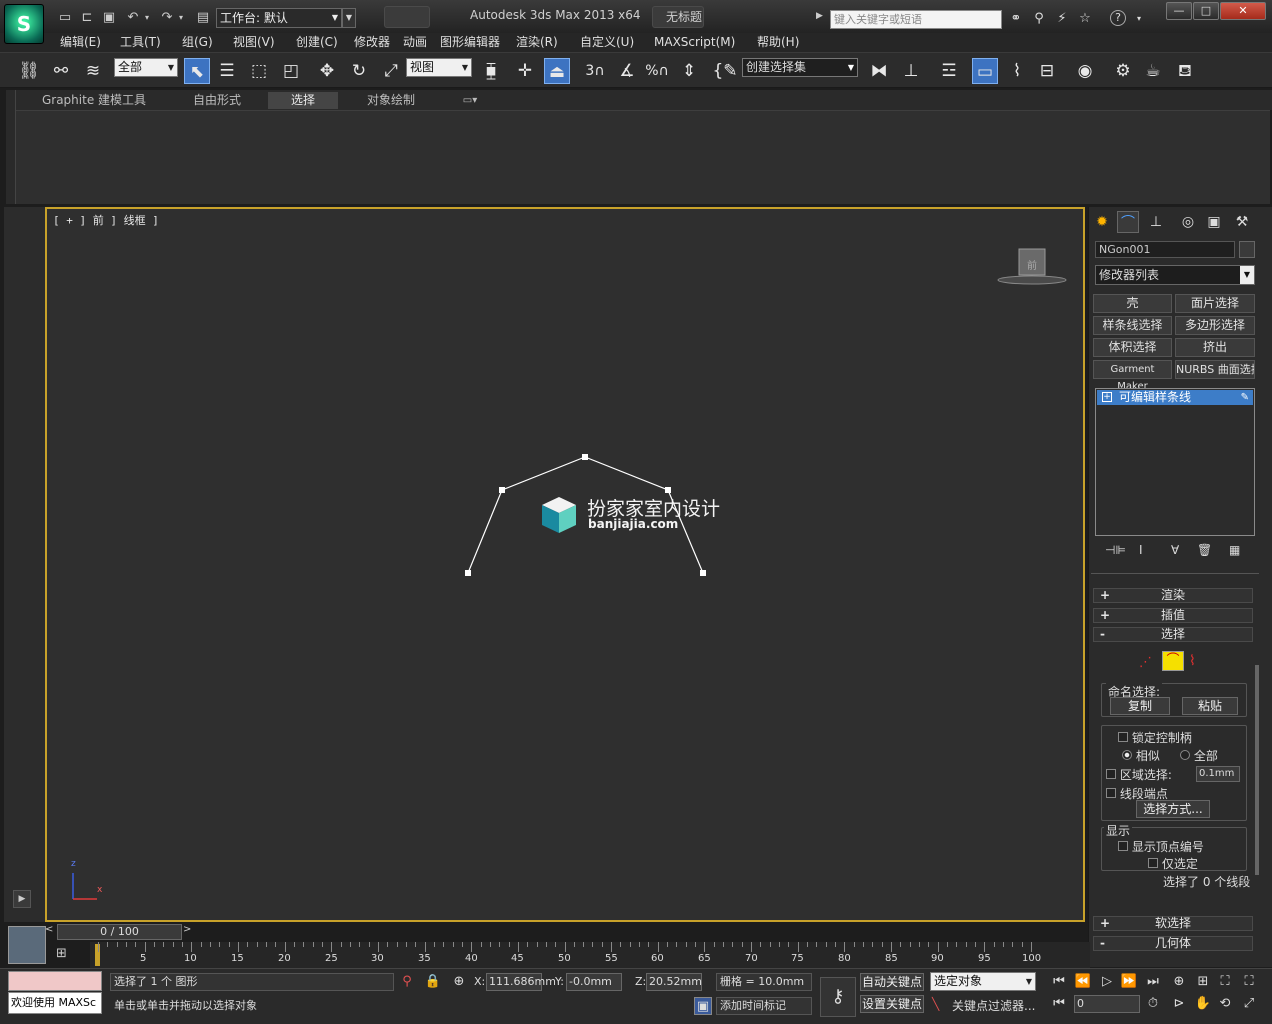 The image size is (1272, 1024). Describe the element at coordinates (372, 42) in the screenshot. I see `menu-modifiers: 修改器` at that location.